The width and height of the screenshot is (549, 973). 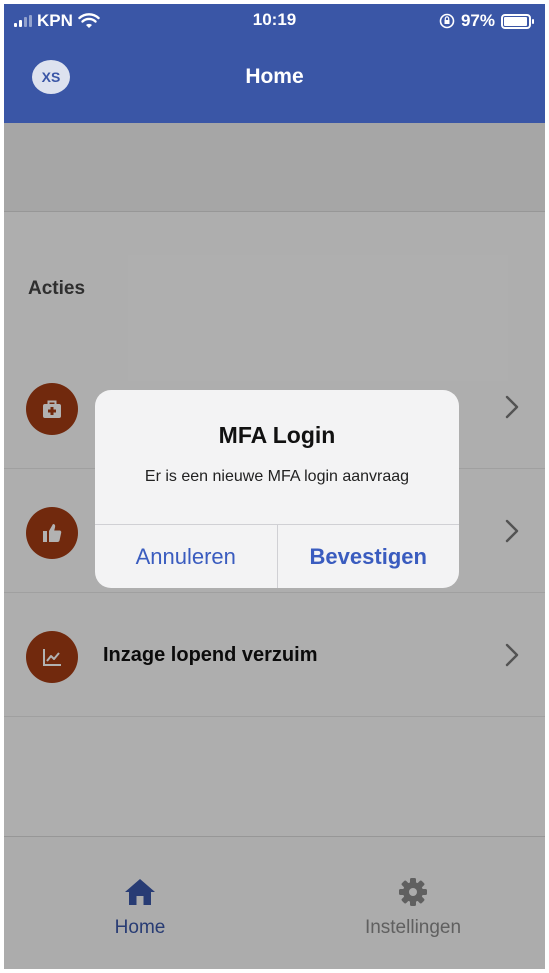 I want to click on status-right: 97%, so click(x=486, y=21).